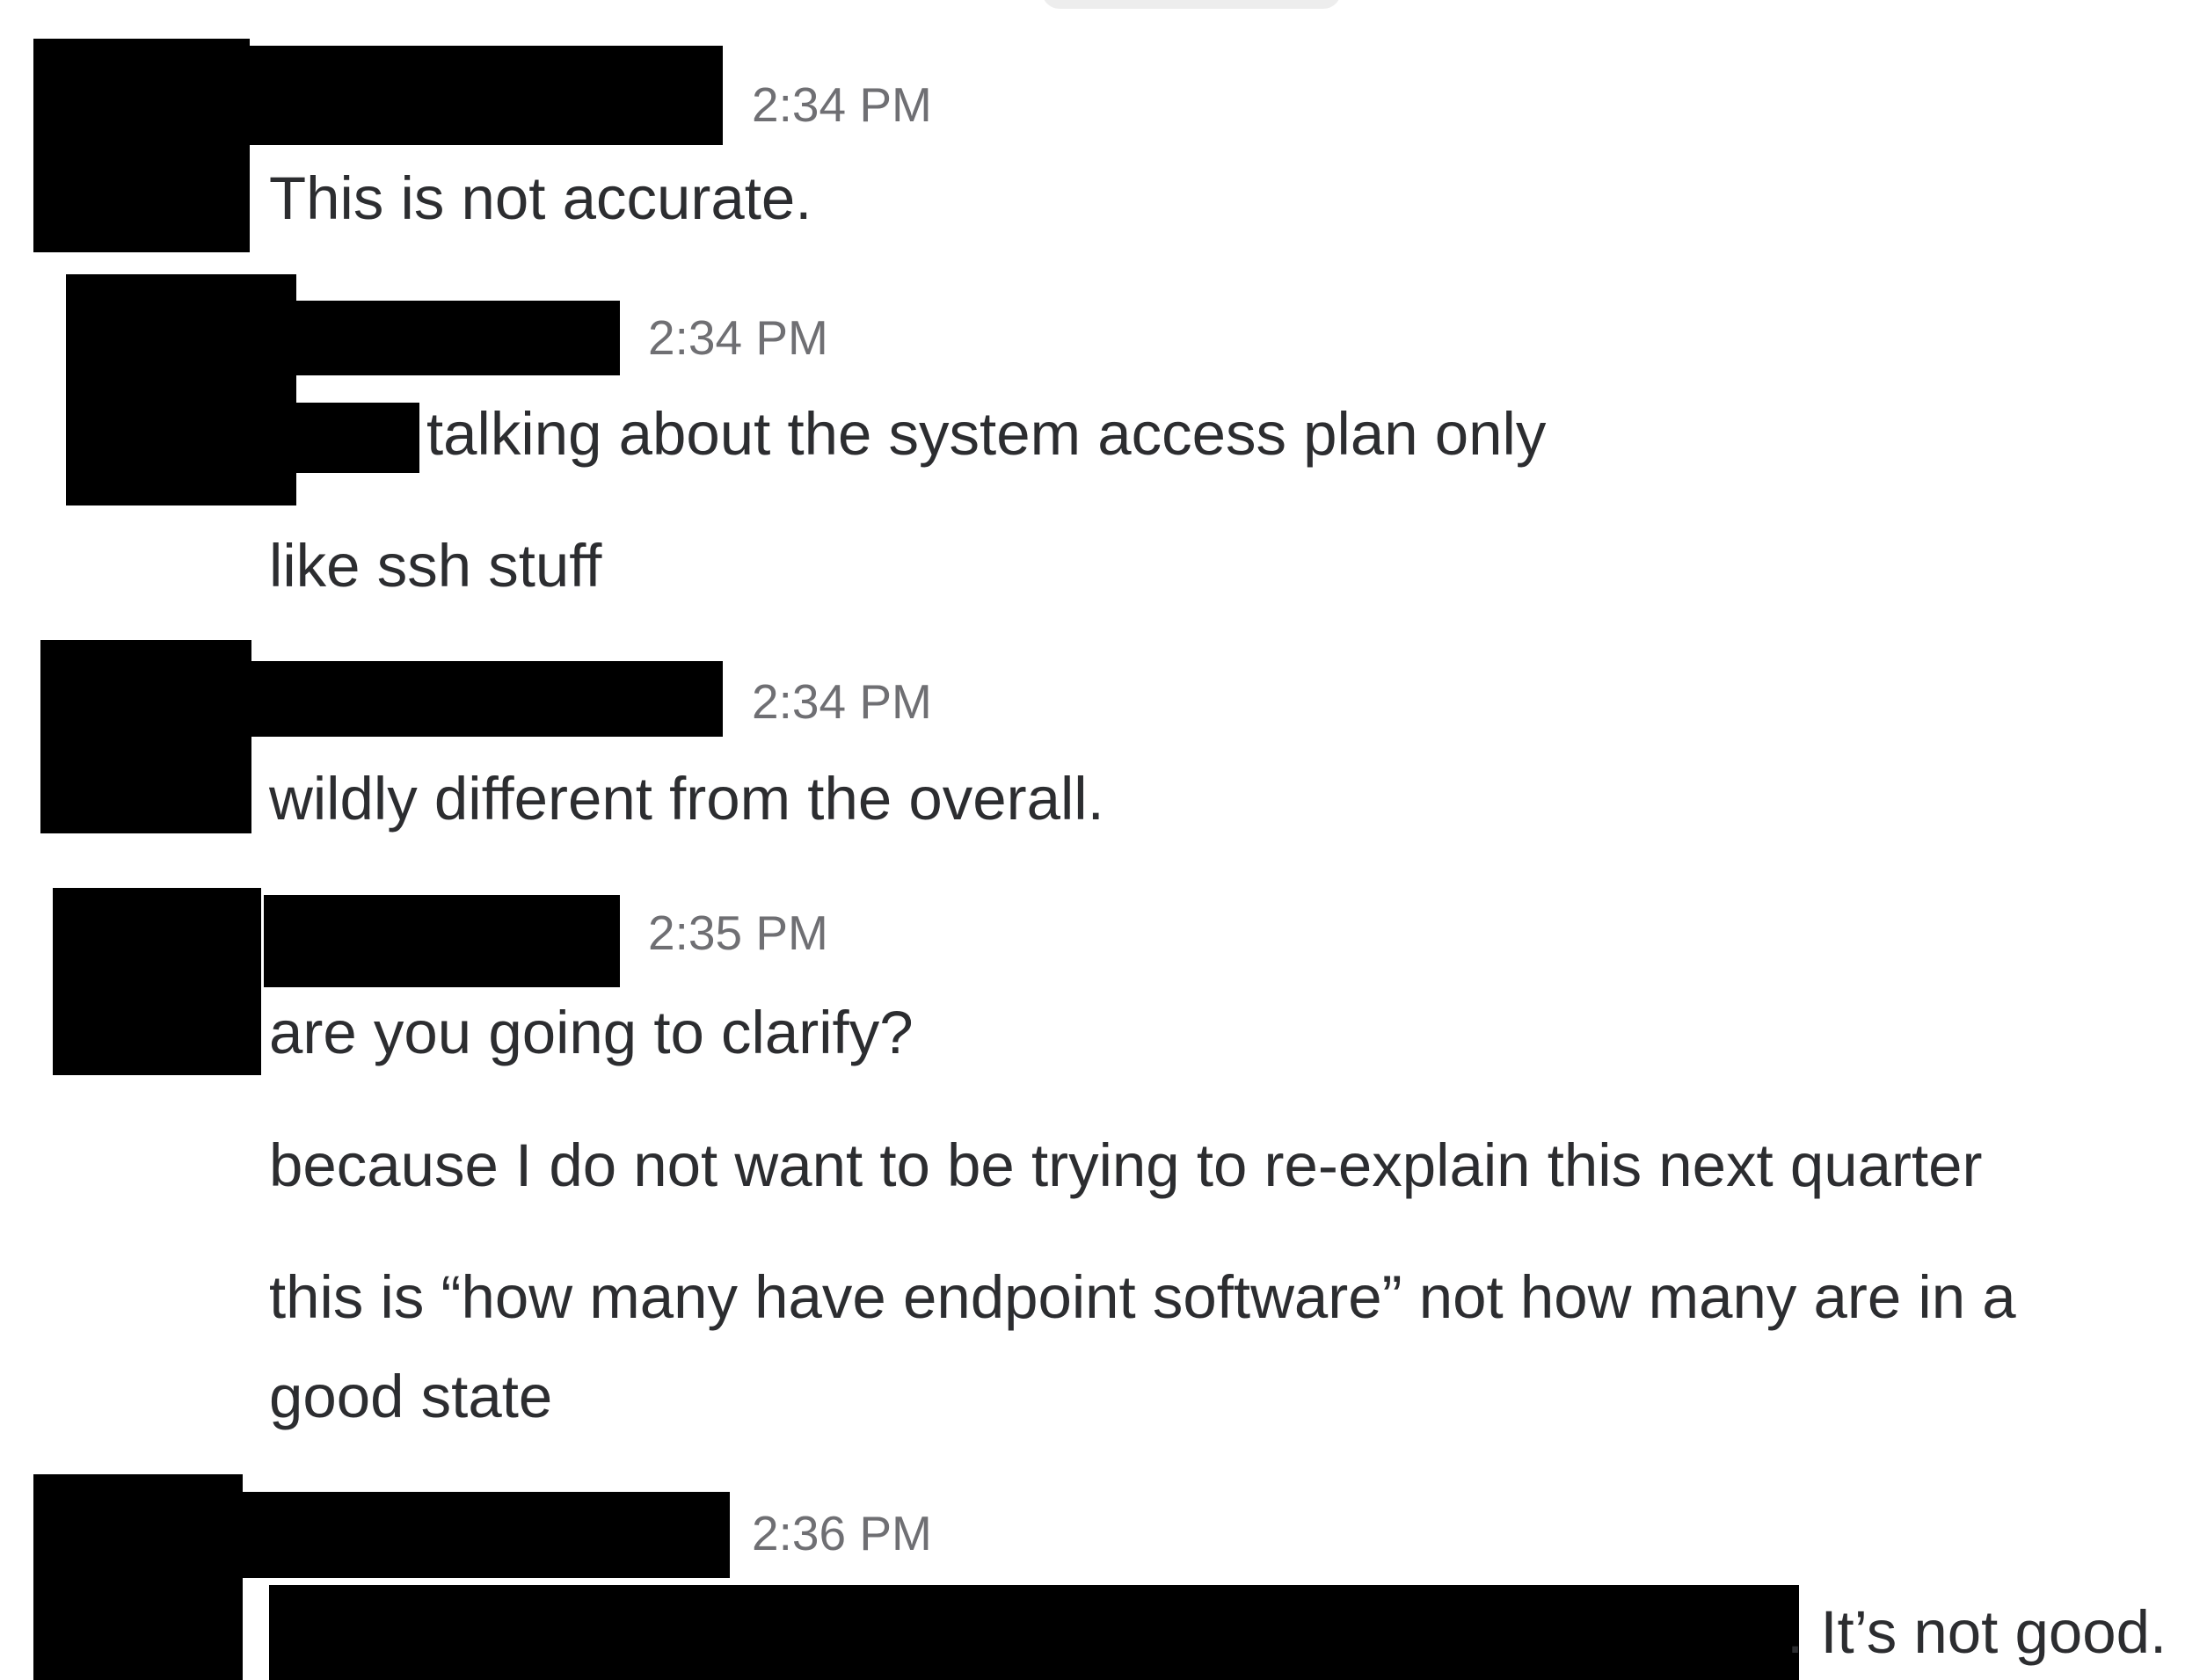  I want to click on message-text: wildly different from the overall., so click(686, 799).